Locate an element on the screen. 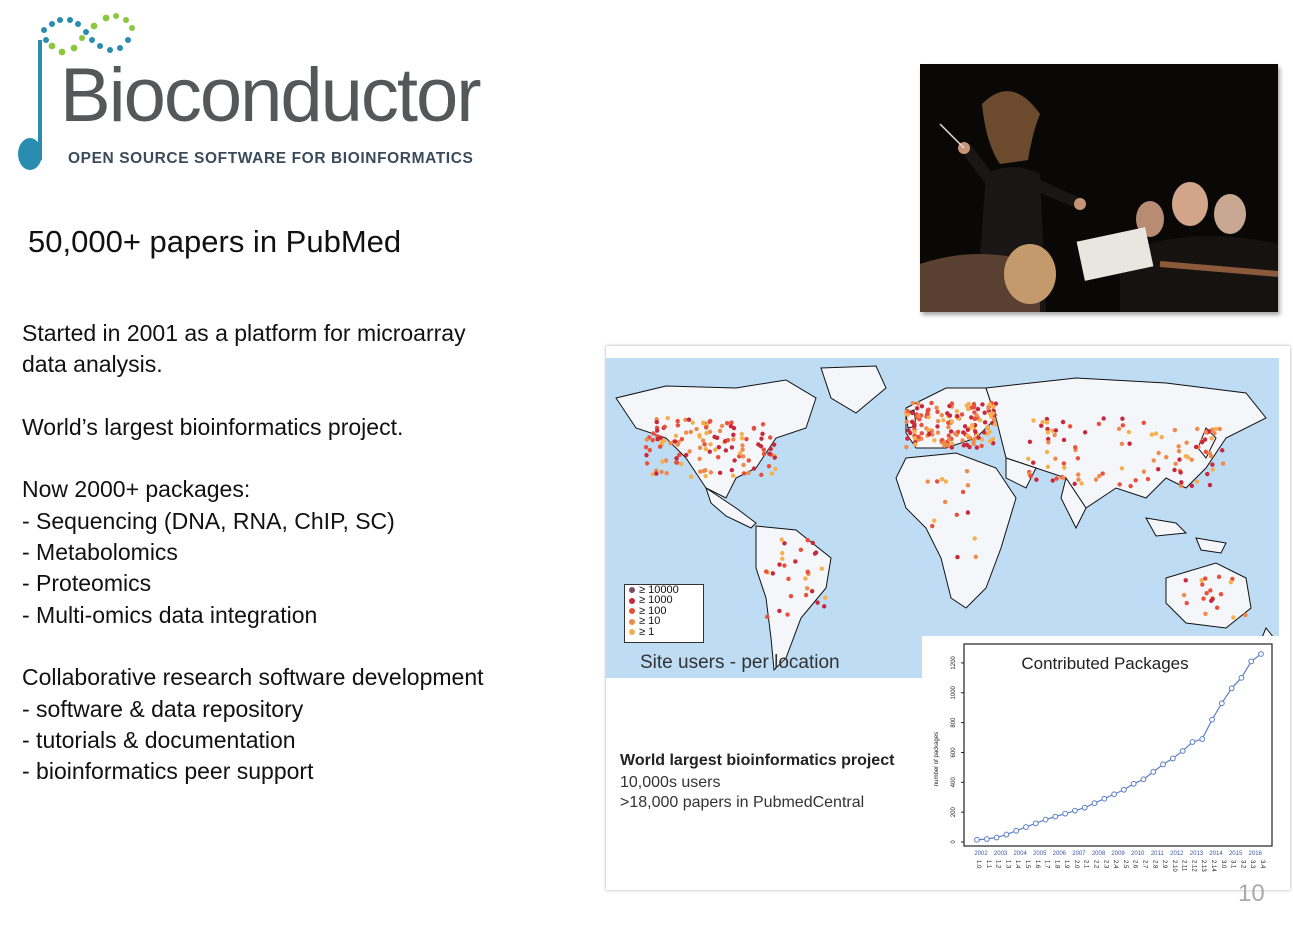 This screenshot has width=1293, height=926. papers-count: >18,000 papers in PubmedCentral is located at coordinates (742, 802).